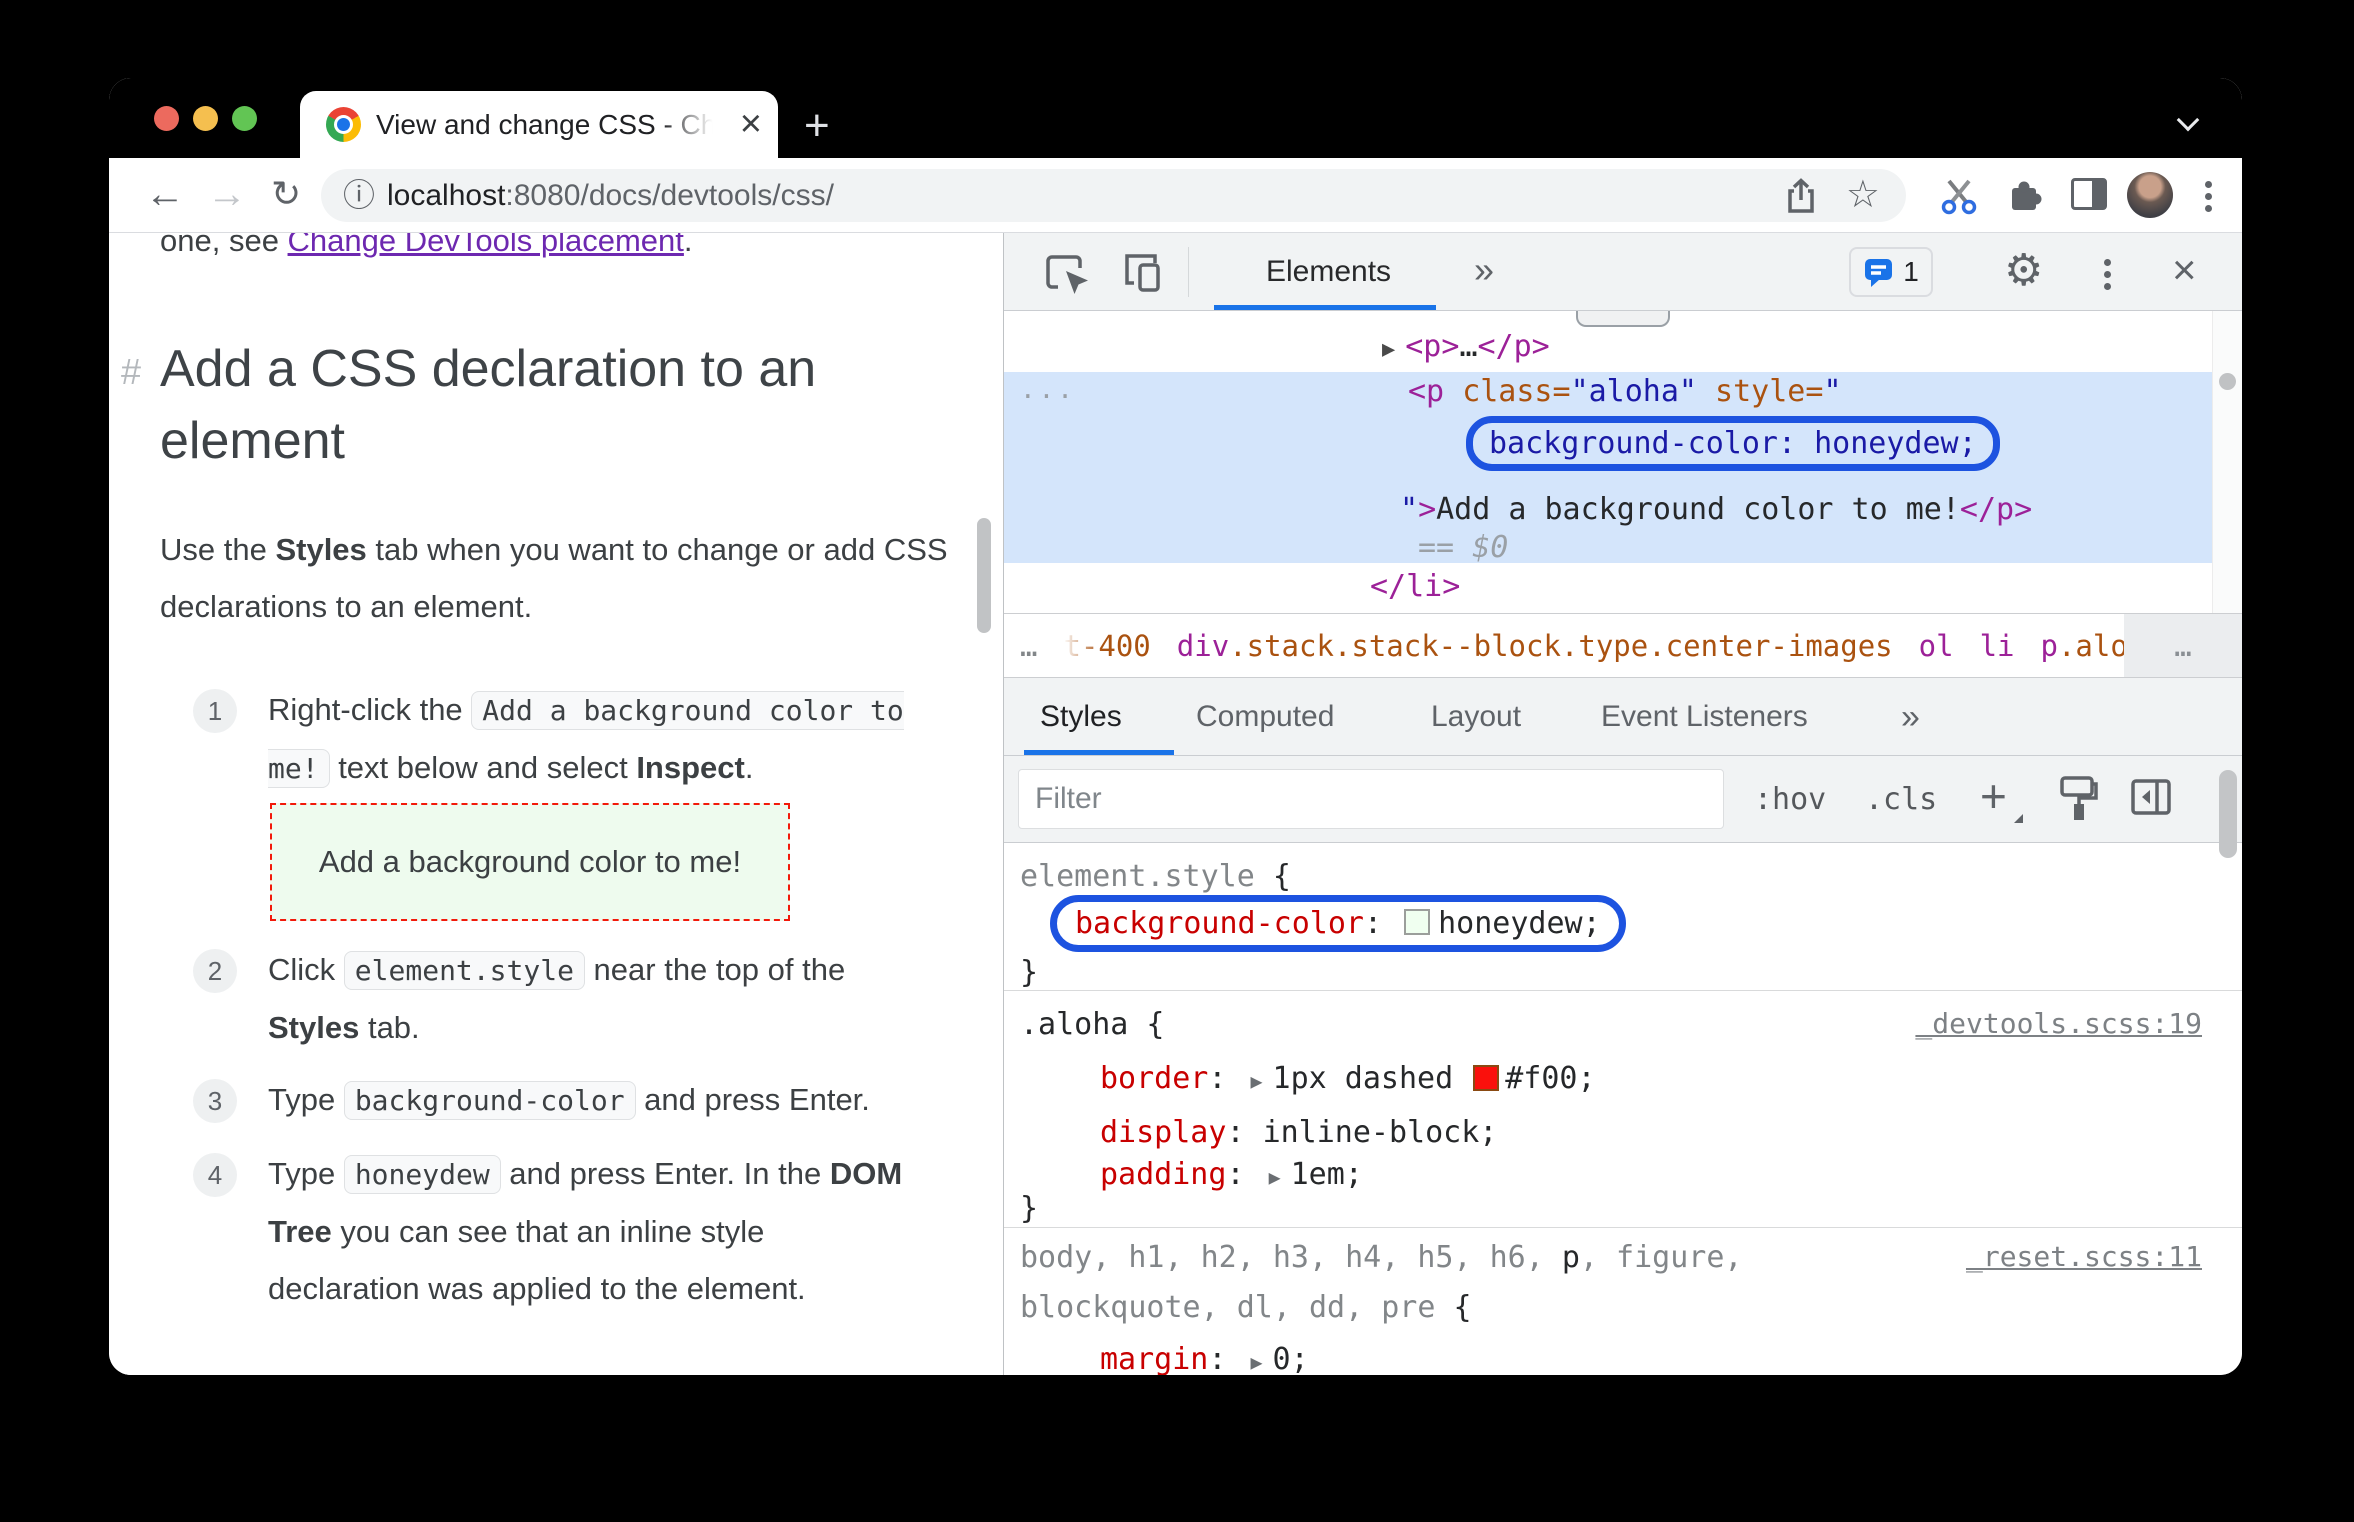 The width and height of the screenshot is (2354, 1522). I want to click on tab-title: View and change CSS - Chrome, so click(546, 124).